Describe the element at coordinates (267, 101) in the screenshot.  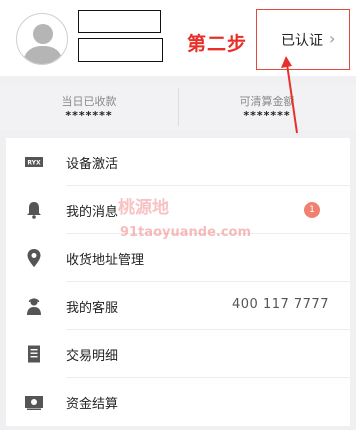
I see `stat-caption: 可清算金额` at that location.